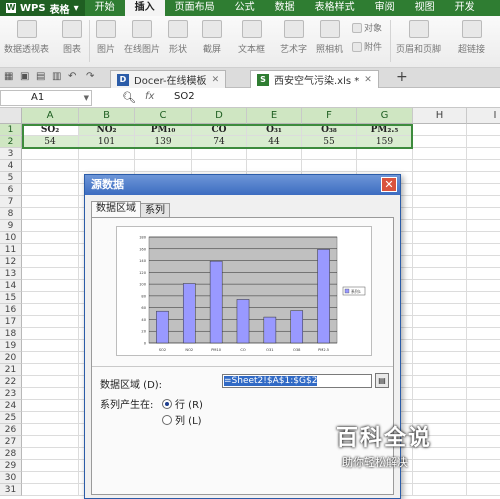 This screenshot has width=500, height=499. Describe the element at coordinates (107, 130) in the screenshot. I see `header-cell: NO₂` at that location.